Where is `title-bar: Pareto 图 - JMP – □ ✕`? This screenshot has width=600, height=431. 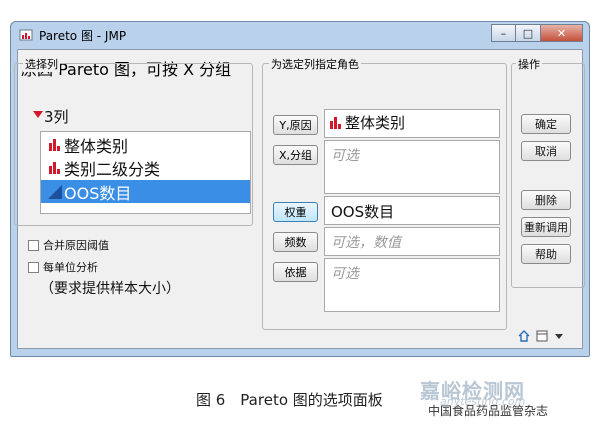
title-bar: Pareto 图 - JMP – □ ✕ is located at coordinates (300, 35).